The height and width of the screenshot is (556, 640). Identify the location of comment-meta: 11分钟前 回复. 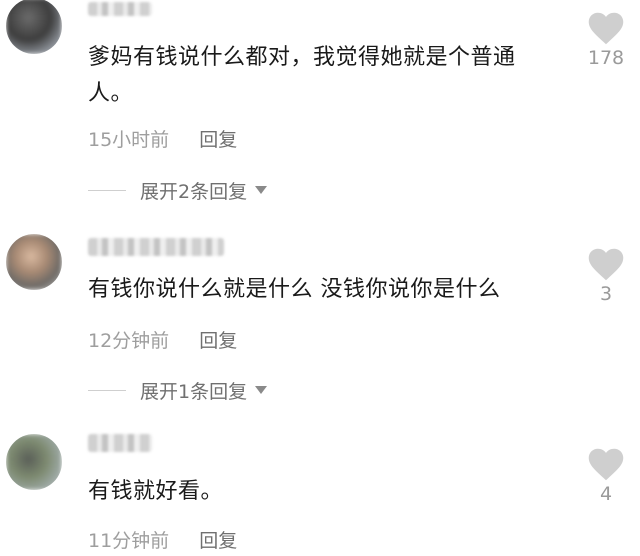
(162, 539).